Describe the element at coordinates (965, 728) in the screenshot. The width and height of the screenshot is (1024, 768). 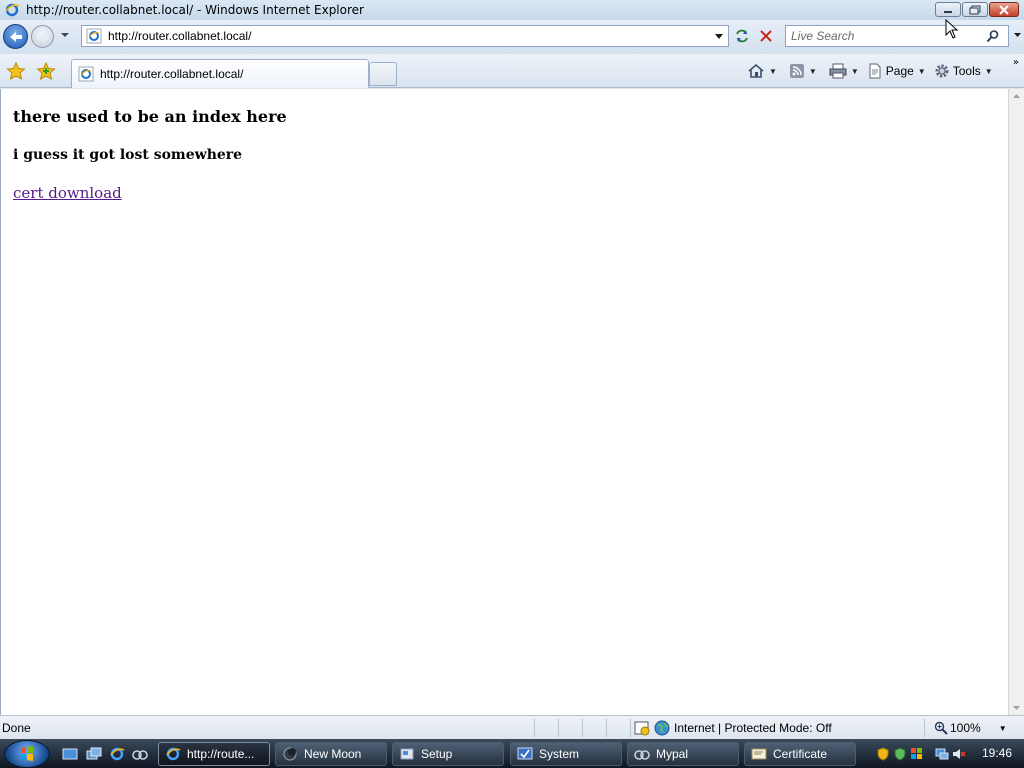
I see `zoom-level: 100%` at that location.